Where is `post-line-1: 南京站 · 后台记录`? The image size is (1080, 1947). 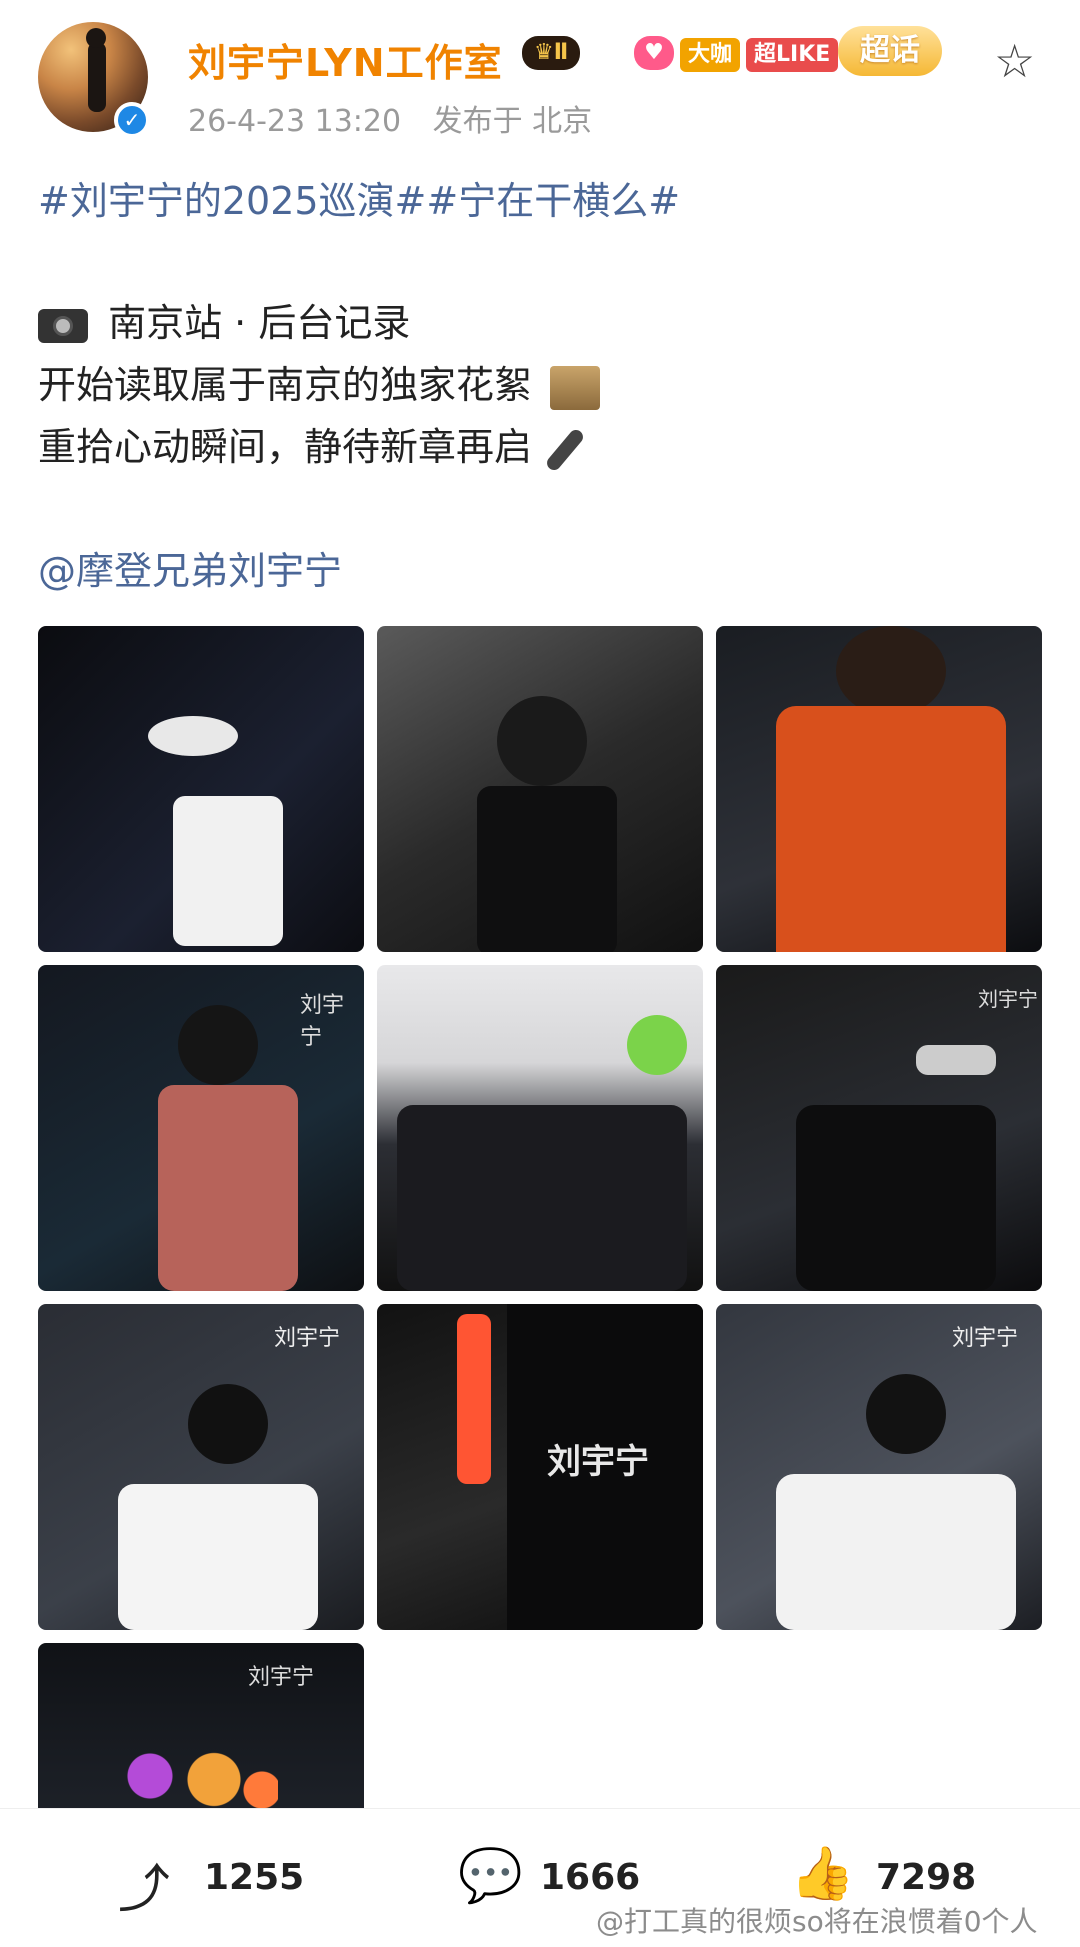
post-line-1: 南京站 · 后台记录 is located at coordinates (224, 319).